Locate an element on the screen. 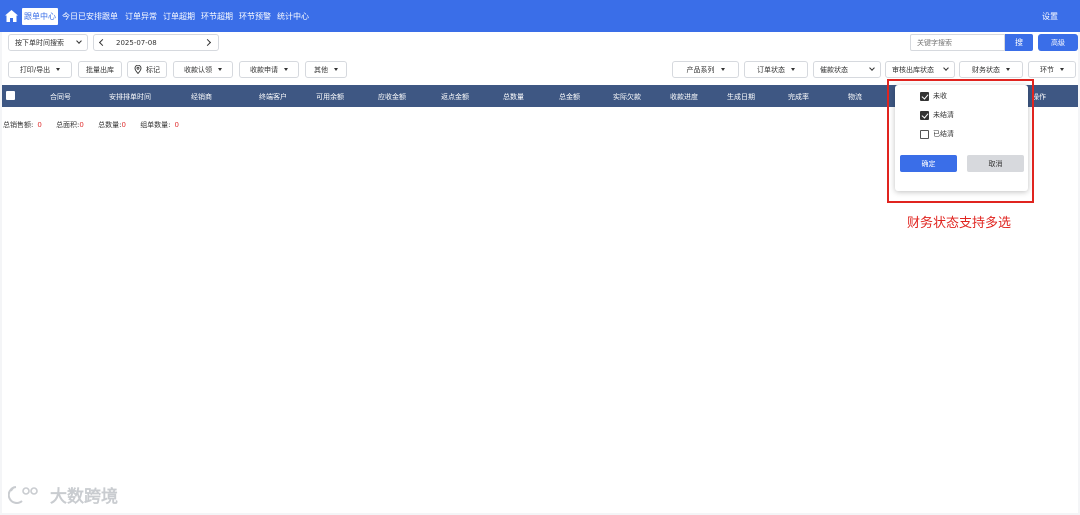 This screenshot has height=515, width=1080. mark-button: 标记 is located at coordinates (147, 69).